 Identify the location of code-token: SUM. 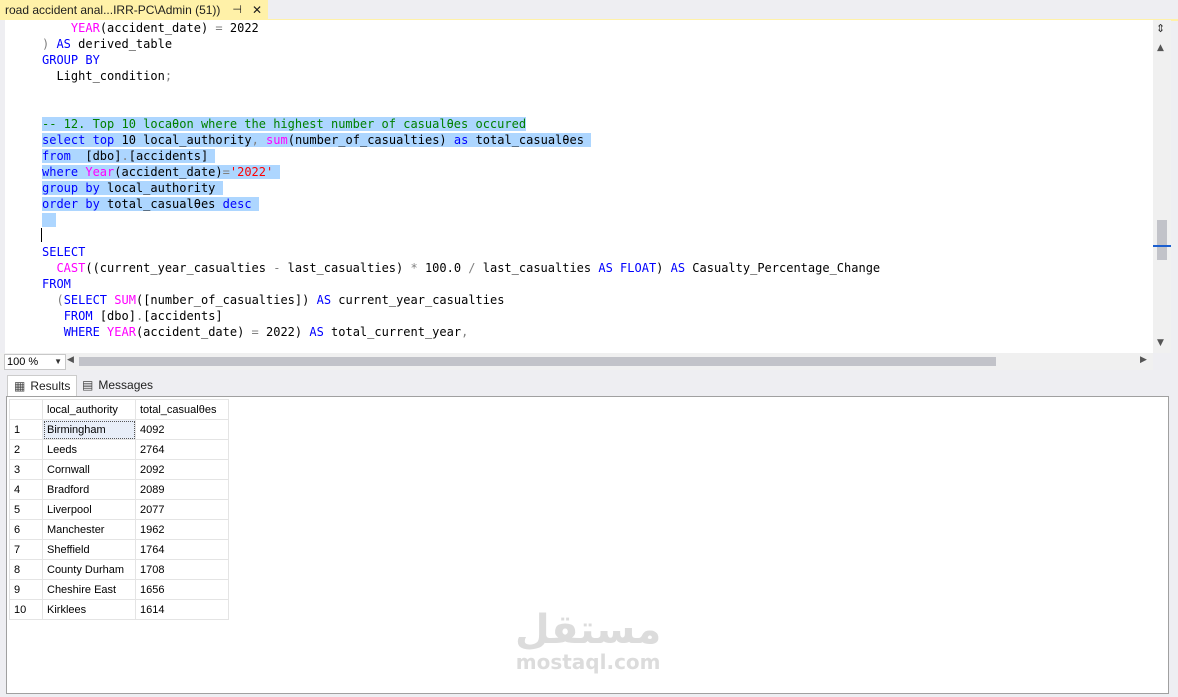
(125, 300).